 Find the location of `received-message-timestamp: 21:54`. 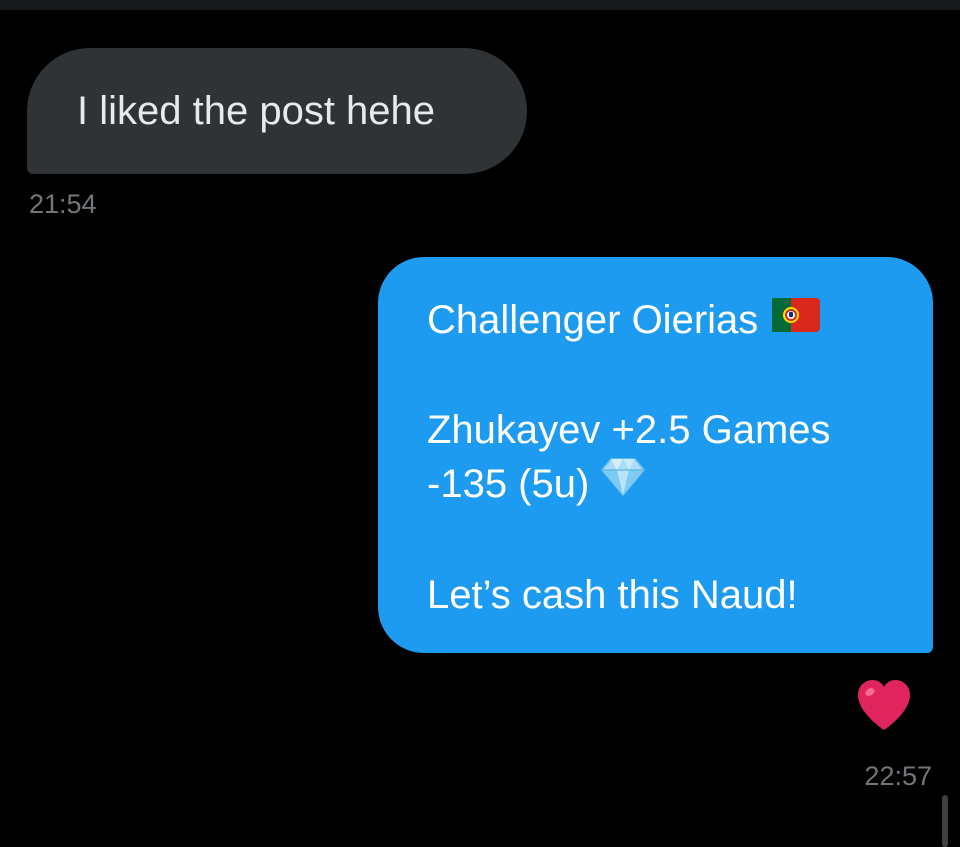

received-message-timestamp: 21:54 is located at coordinates (63, 204).